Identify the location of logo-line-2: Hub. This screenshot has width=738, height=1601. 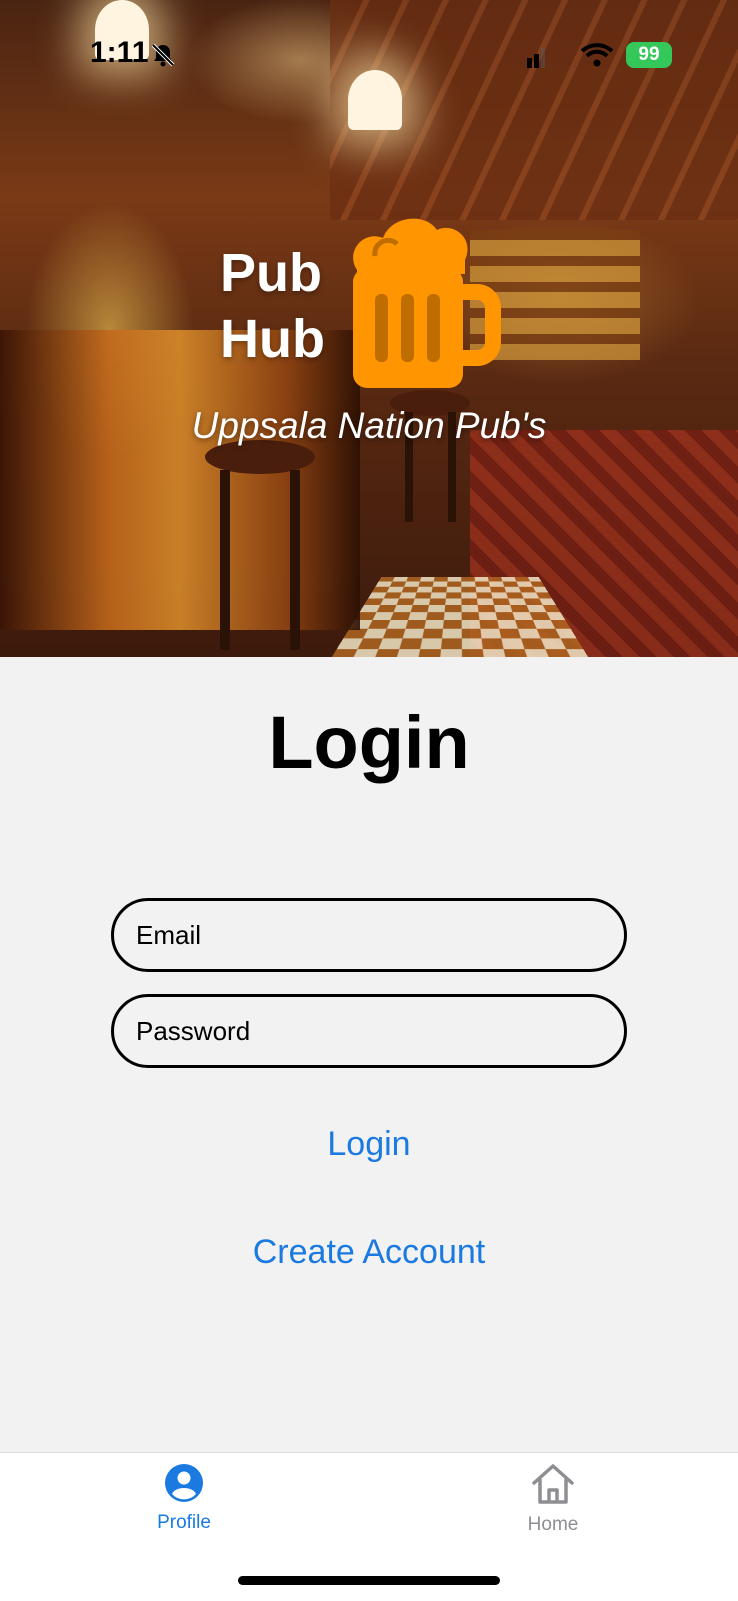
(272, 339).